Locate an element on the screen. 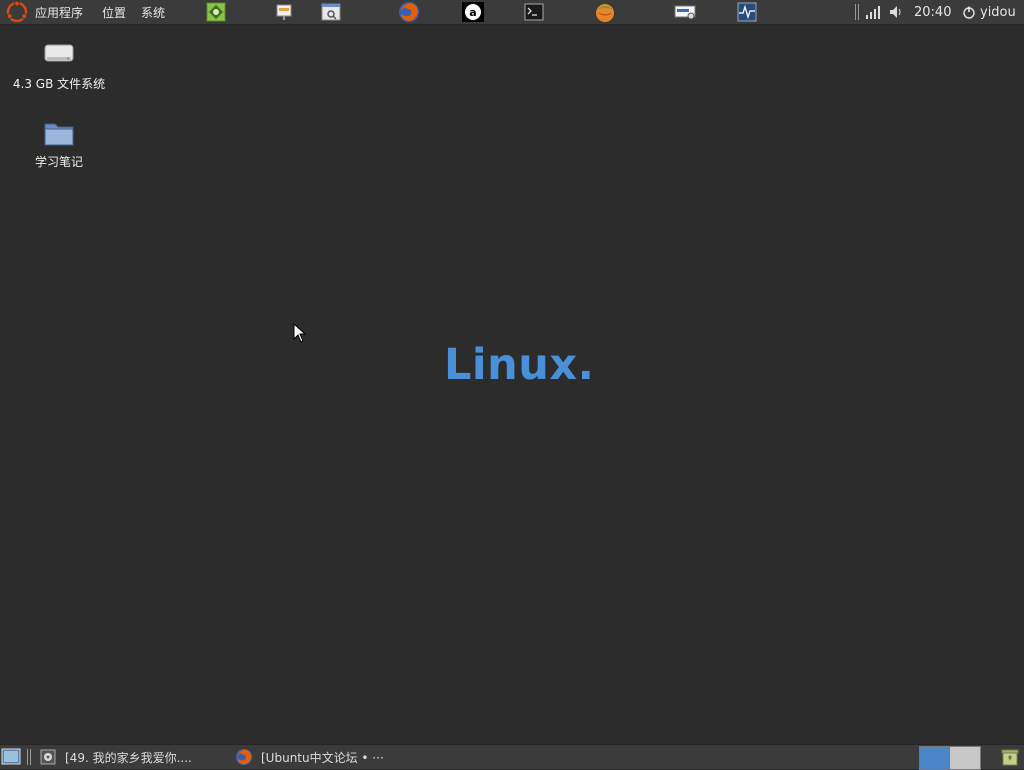  taskbar-item-firefox: [Ubuntu中文论坛 • ··· is located at coordinates (335, 757).